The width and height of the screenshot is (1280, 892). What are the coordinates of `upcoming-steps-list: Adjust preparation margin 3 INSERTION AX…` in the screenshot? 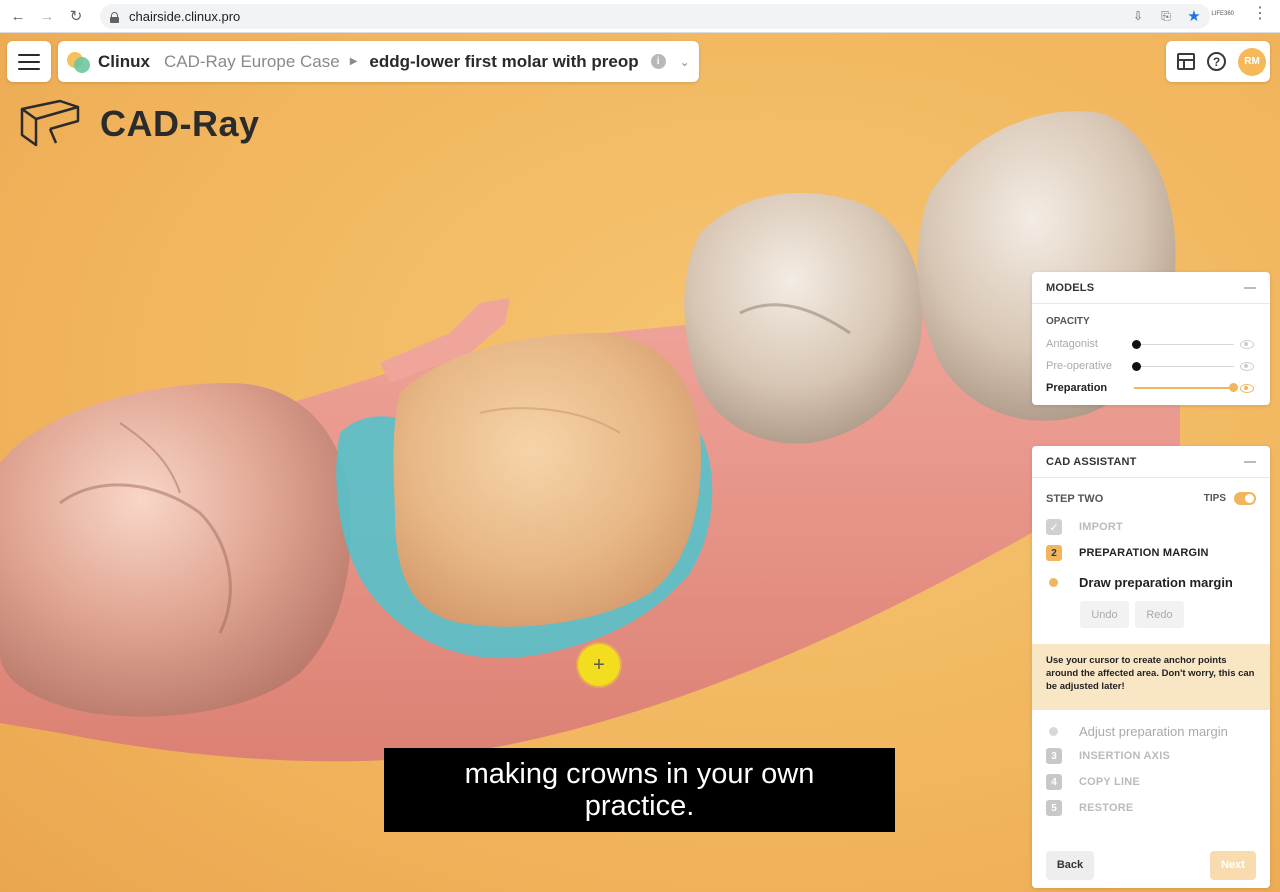 It's located at (1151, 765).